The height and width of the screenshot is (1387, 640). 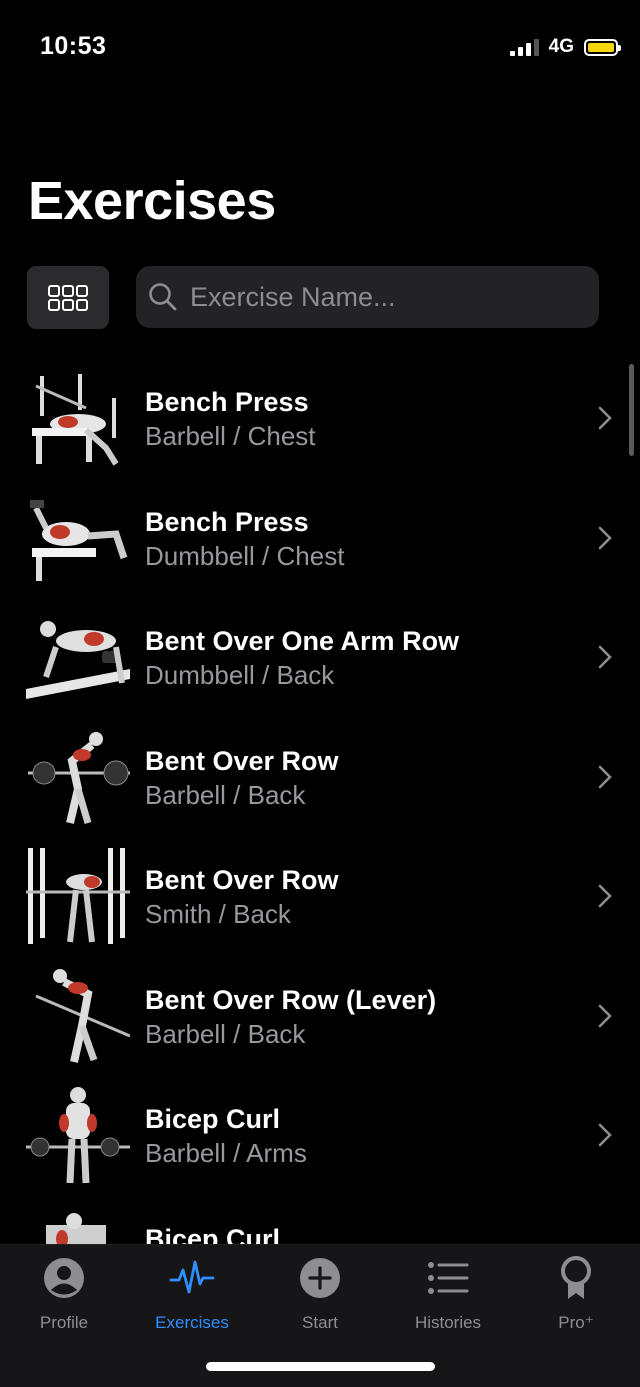 I want to click on person-circle-icon, so click(x=64, y=1278).